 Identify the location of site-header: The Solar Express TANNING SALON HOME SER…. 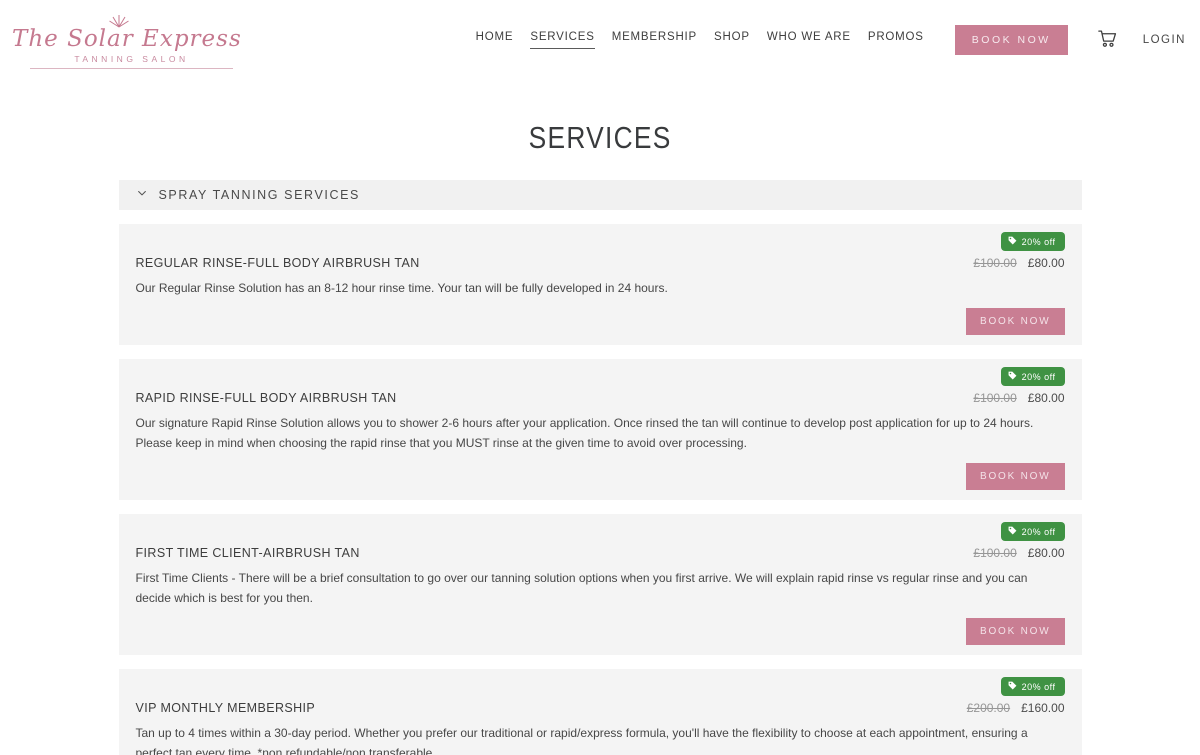
(600, 40).